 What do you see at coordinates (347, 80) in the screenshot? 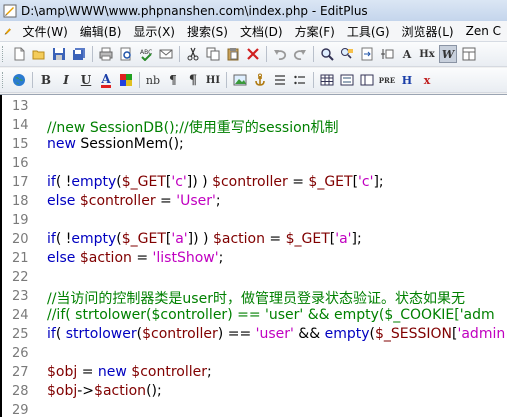
I see `insert-form-icon` at bounding box center [347, 80].